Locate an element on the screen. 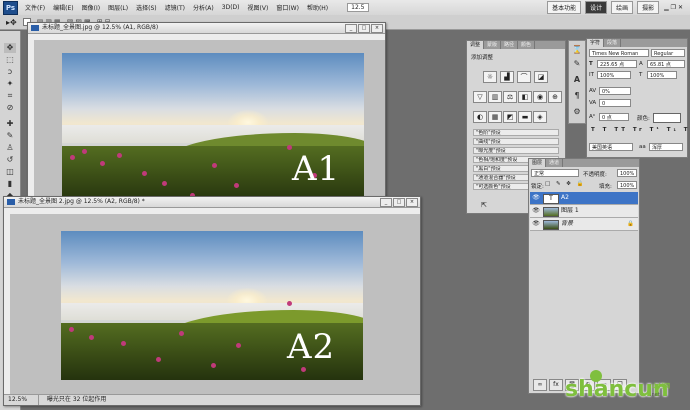  workspace-painting: 绘画 is located at coordinates (622, 7).